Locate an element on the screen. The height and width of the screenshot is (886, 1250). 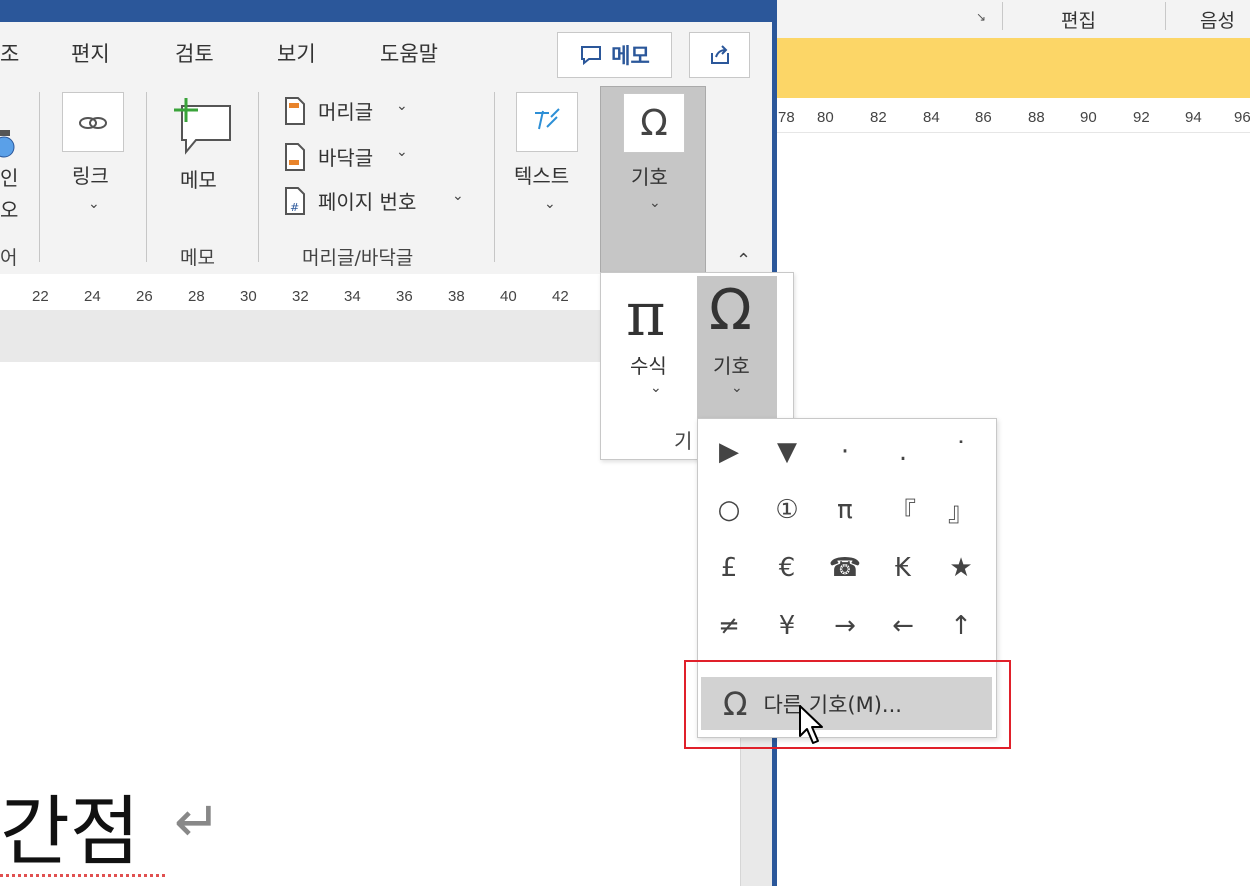
header-footer-group-label: 머리글/바닥글 is located at coordinates (358, 258).